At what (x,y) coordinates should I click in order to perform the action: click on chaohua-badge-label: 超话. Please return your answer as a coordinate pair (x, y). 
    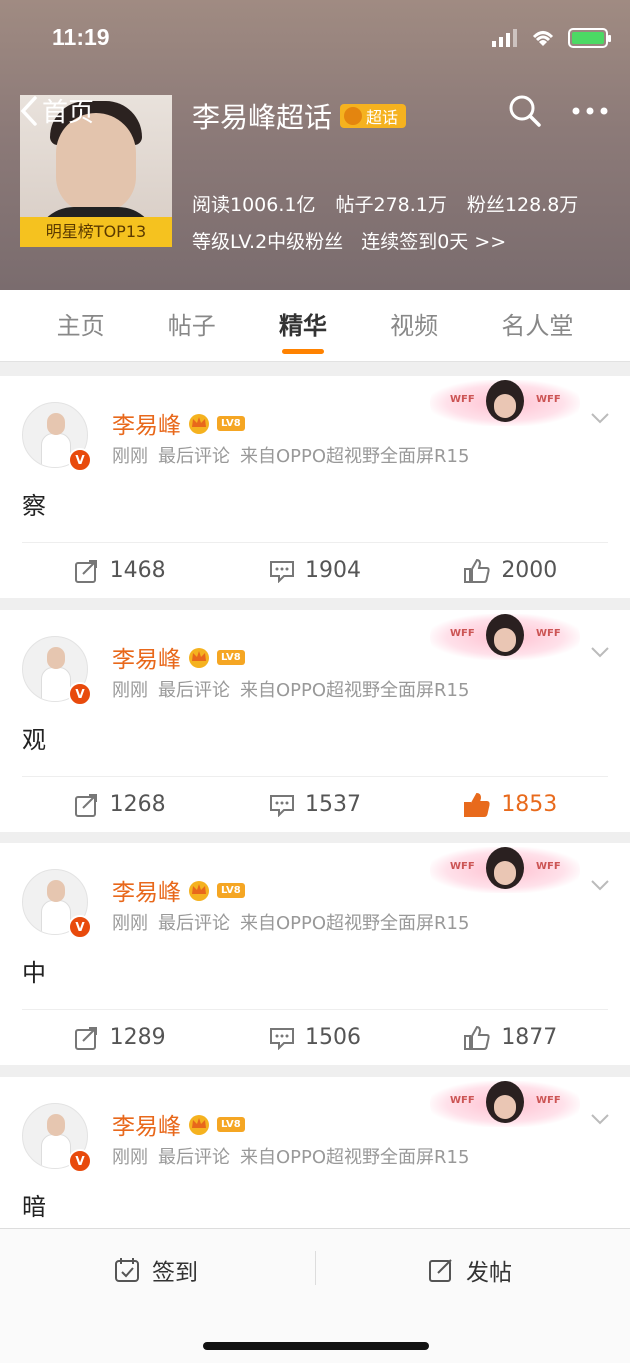
    Looking at the image, I should click on (382, 117).